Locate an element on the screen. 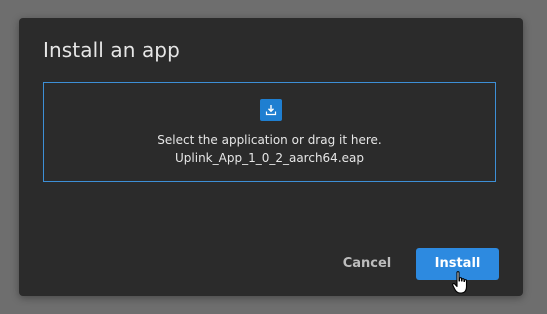  upload-icon is located at coordinates (271, 110).